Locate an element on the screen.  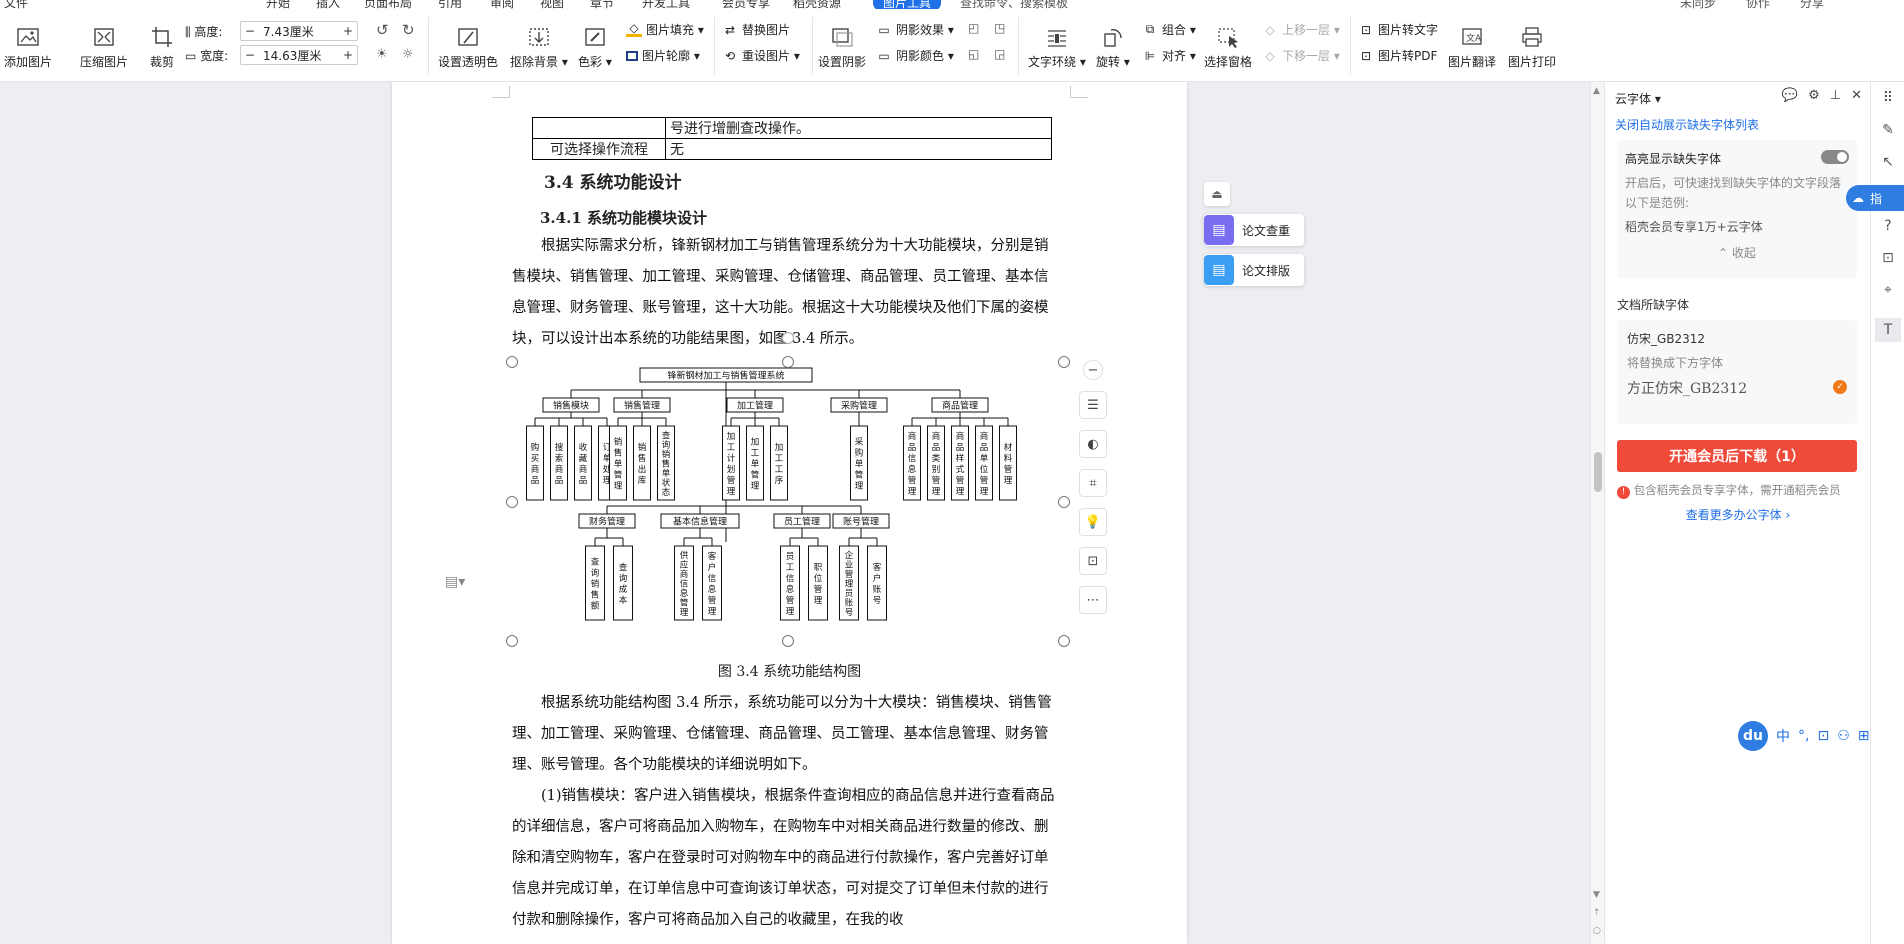
replace-picture-button: ⇄ 替换图片 is located at coordinates (756, 29).